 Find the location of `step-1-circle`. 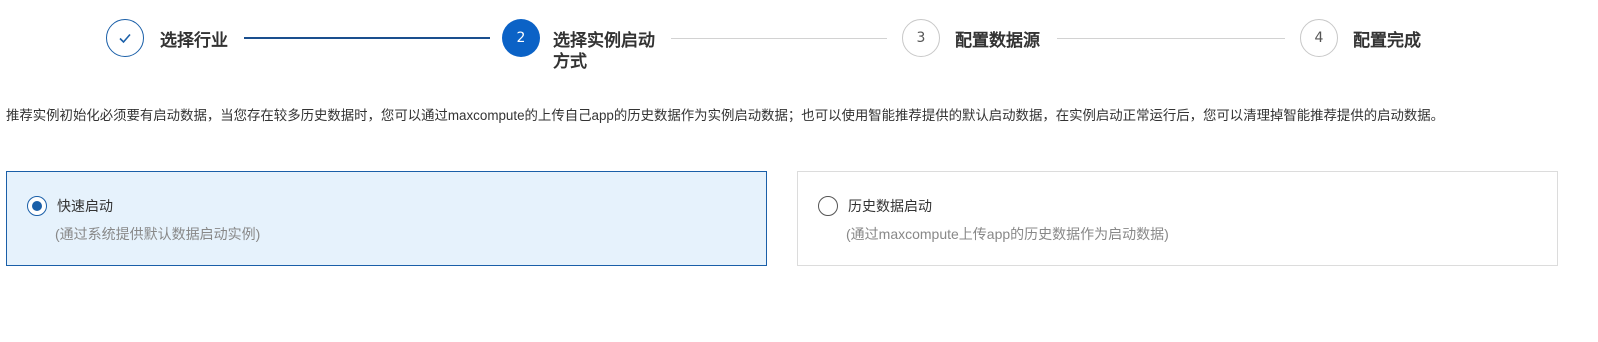

step-1-circle is located at coordinates (125, 38).